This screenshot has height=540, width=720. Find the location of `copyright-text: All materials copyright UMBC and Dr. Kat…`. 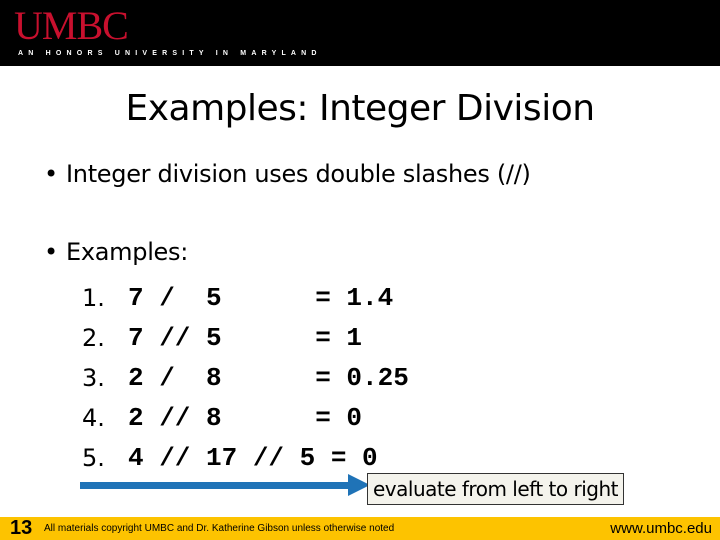

copyright-text: All materials copyright UMBC and Dr. Kat… is located at coordinates (219, 528).